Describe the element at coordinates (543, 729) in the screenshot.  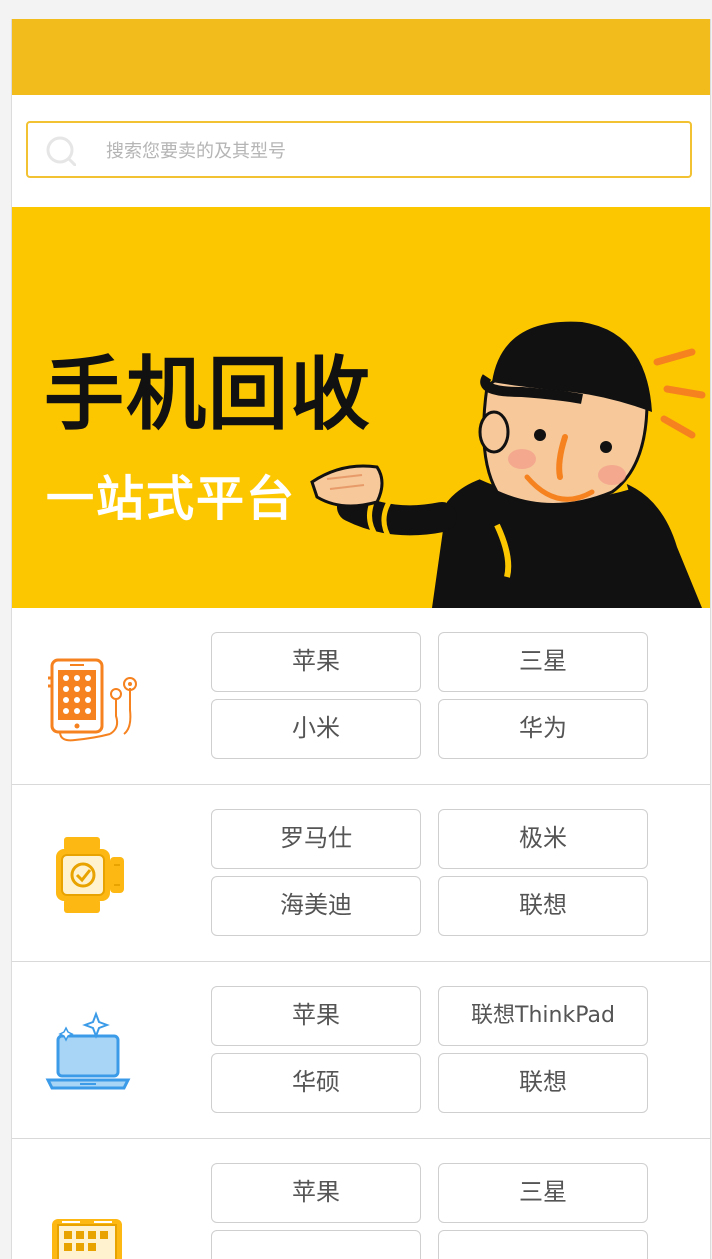
I see `brand-button: 华为` at that location.